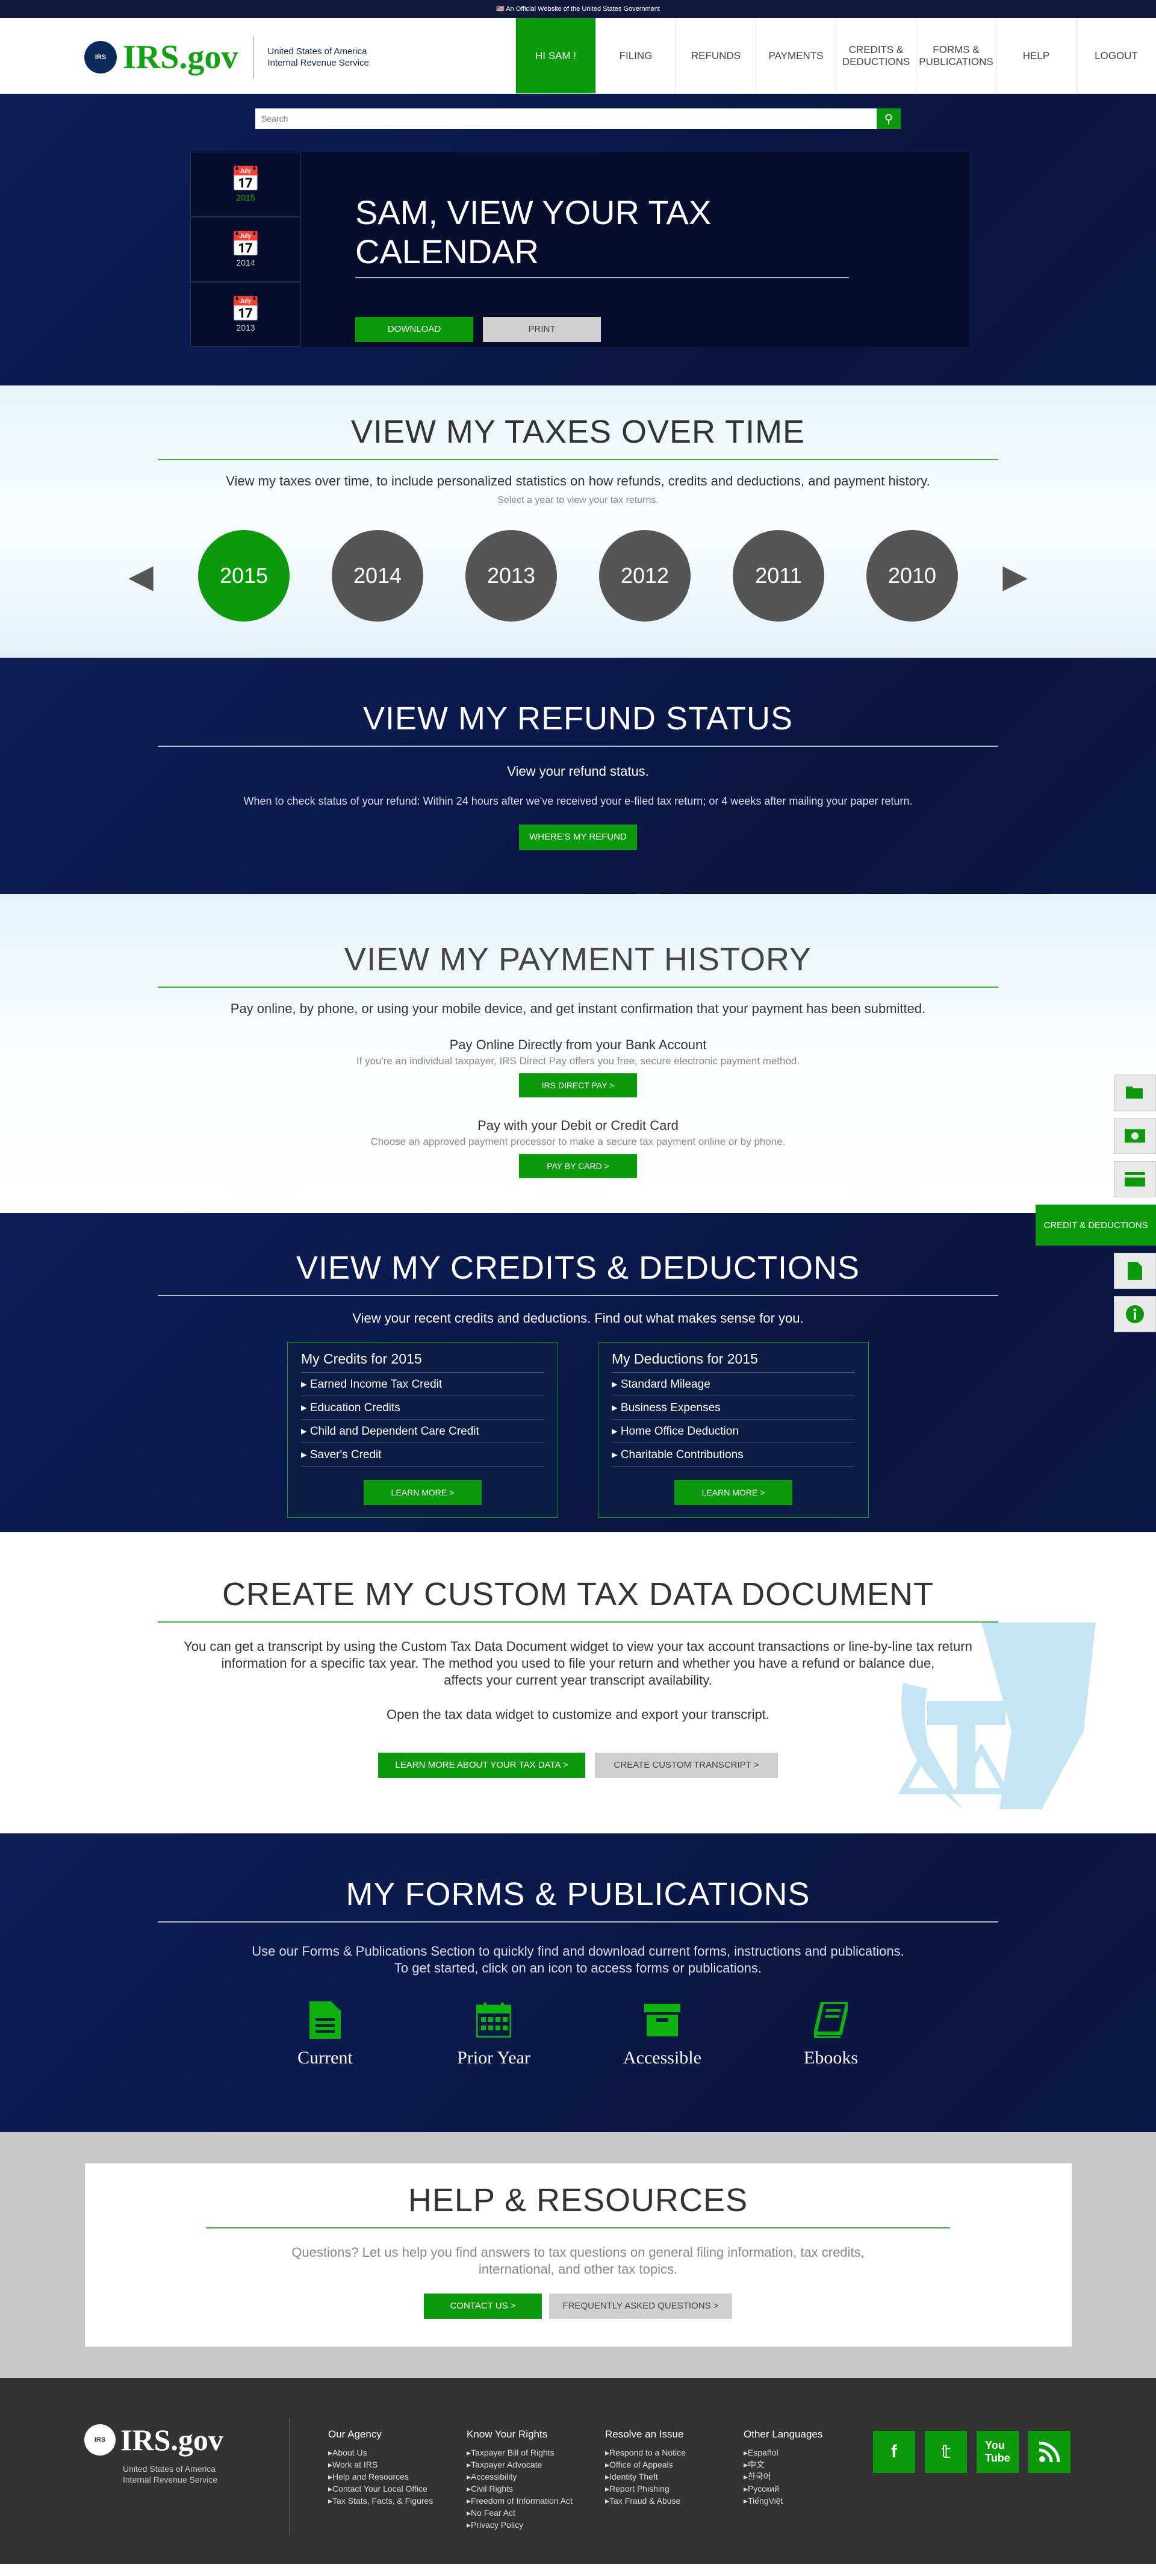 This screenshot has height=2576, width=1156. What do you see at coordinates (1135, 1314) in the screenshot?
I see `info-icon` at bounding box center [1135, 1314].